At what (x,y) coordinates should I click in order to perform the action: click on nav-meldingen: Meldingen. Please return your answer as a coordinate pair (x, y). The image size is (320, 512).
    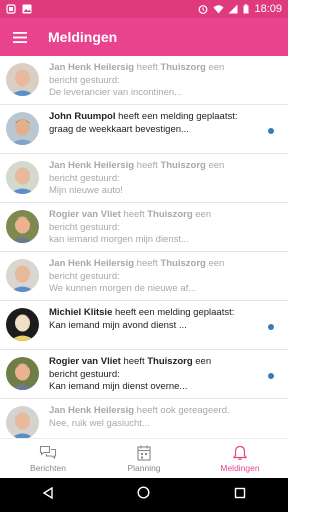
    Looking at the image, I should click on (240, 458).